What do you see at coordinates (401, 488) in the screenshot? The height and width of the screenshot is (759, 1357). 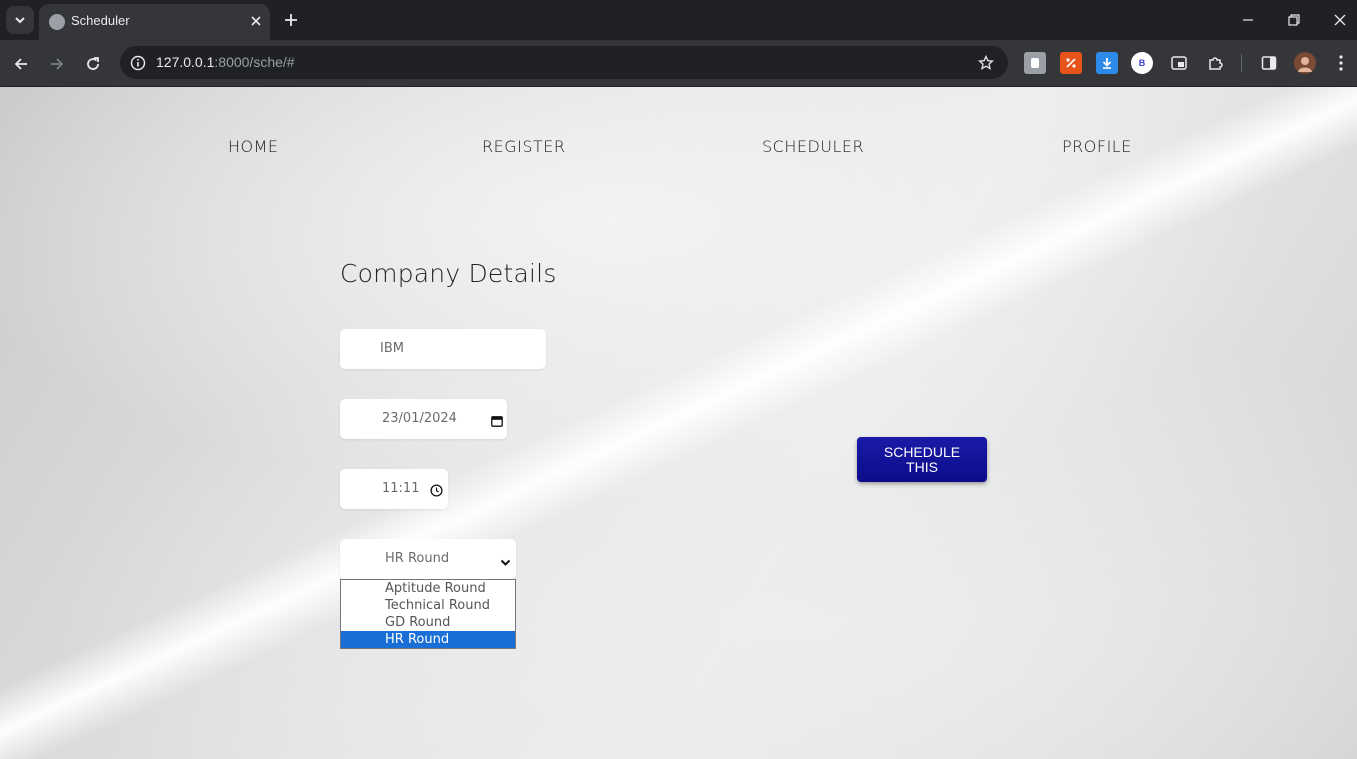 I see `time-value: 11:11` at bounding box center [401, 488].